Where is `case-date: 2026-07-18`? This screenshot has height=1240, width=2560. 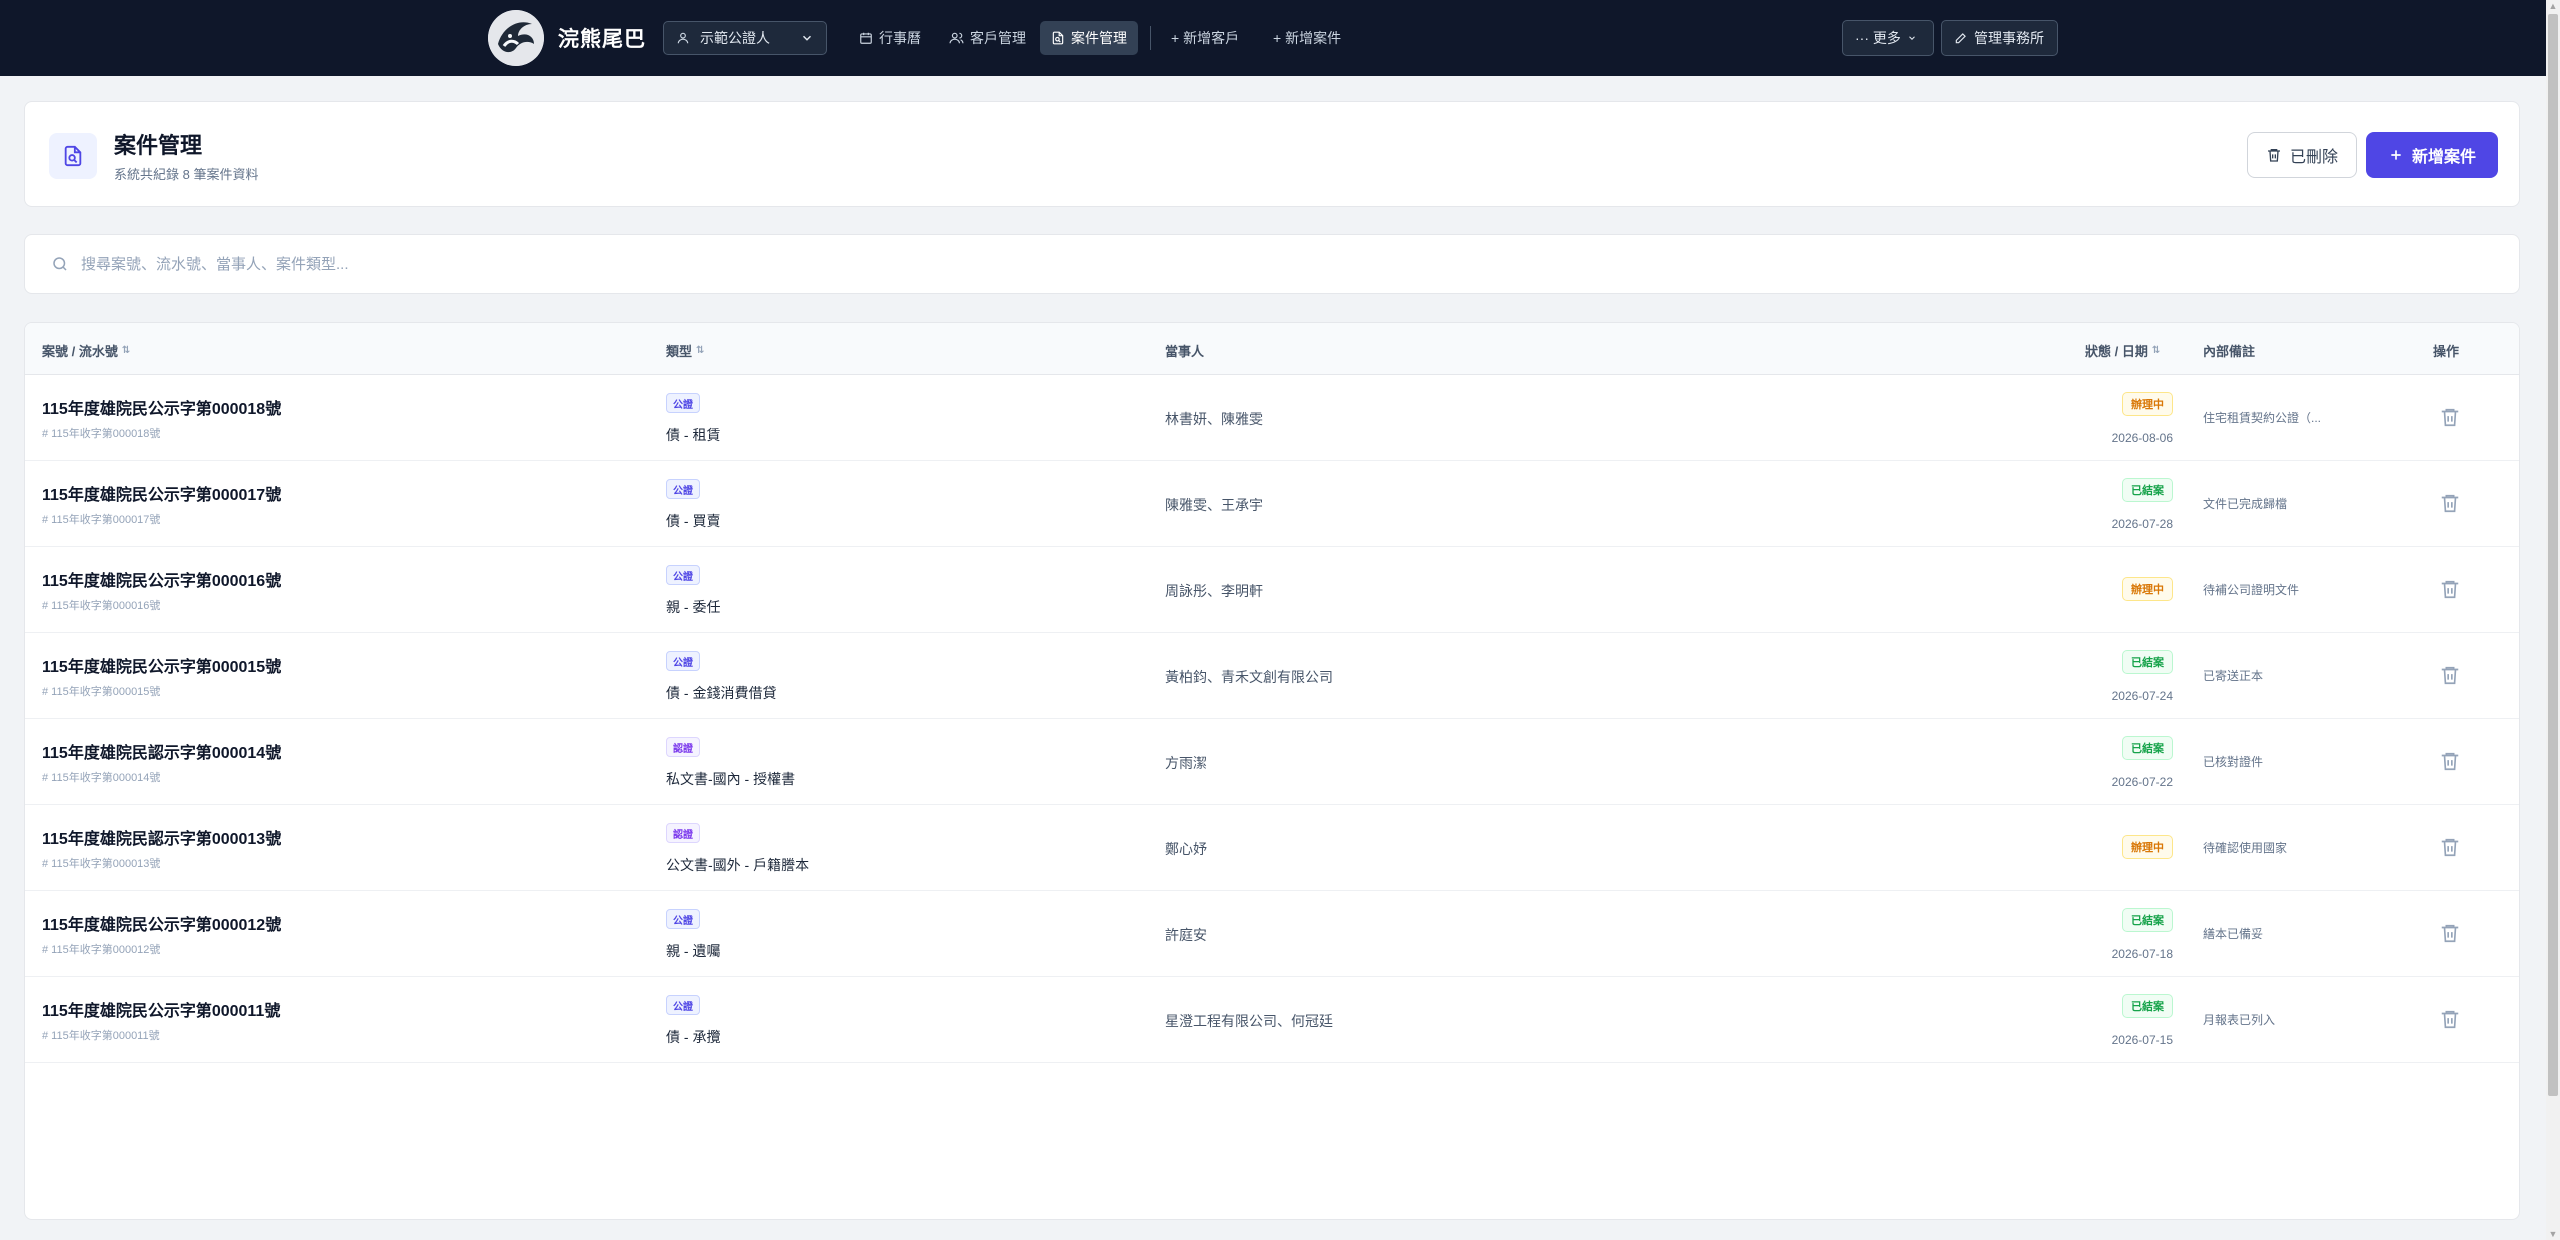 case-date: 2026-07-18 is located at coordinates (2142, 954).